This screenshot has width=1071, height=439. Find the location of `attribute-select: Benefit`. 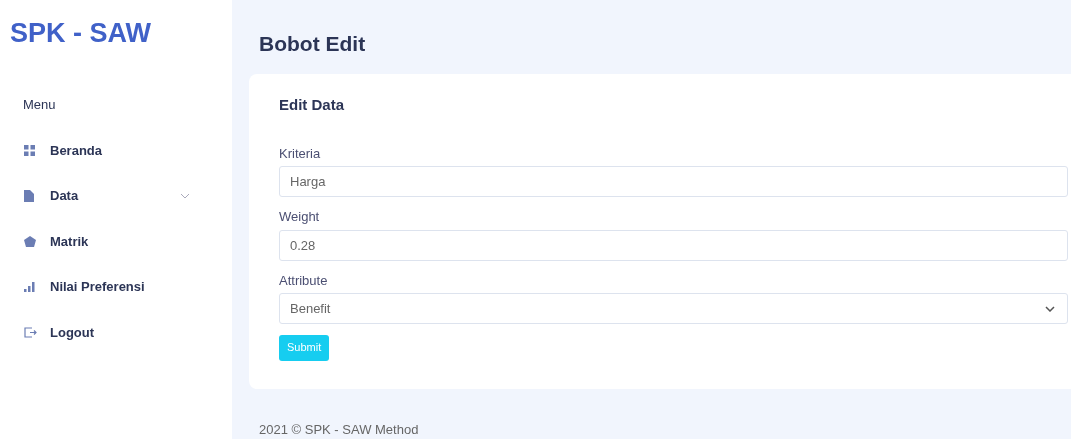

attribute-select: Benefit is located at coordinates (673, 309).